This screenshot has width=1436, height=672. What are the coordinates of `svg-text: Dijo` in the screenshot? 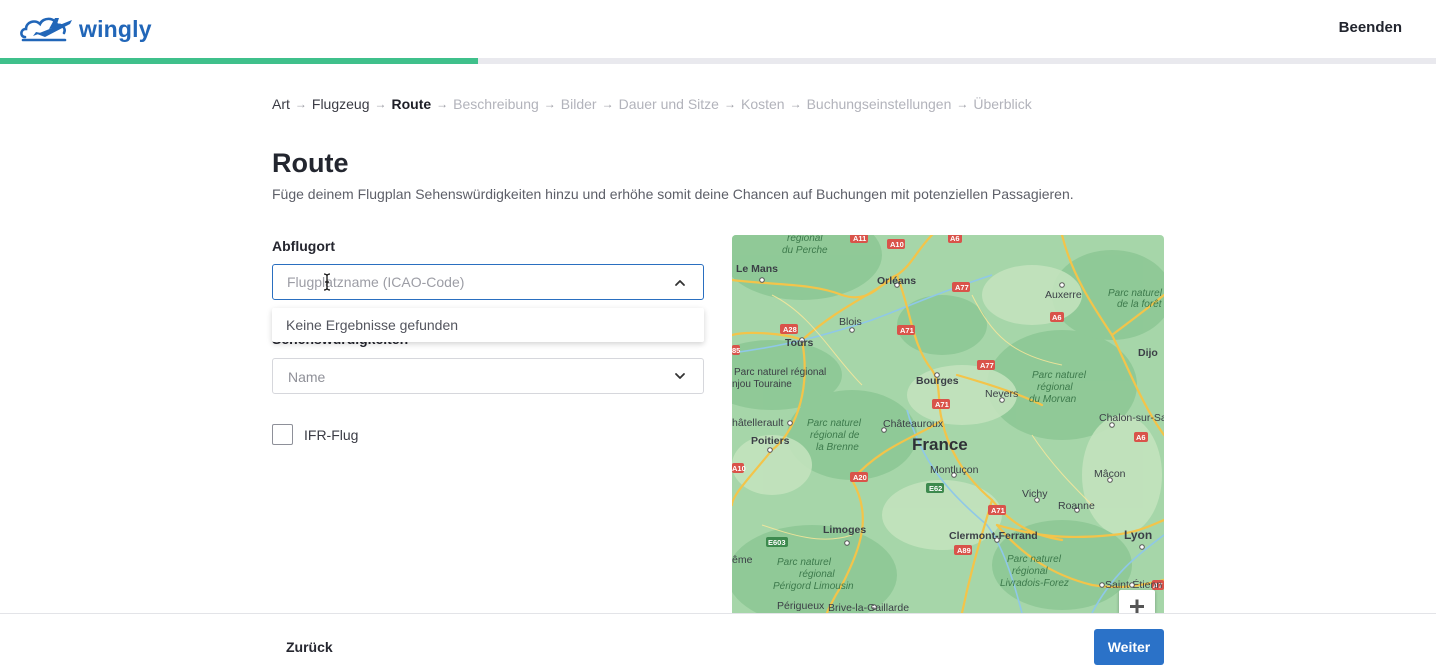 It's located at (1148, 353).